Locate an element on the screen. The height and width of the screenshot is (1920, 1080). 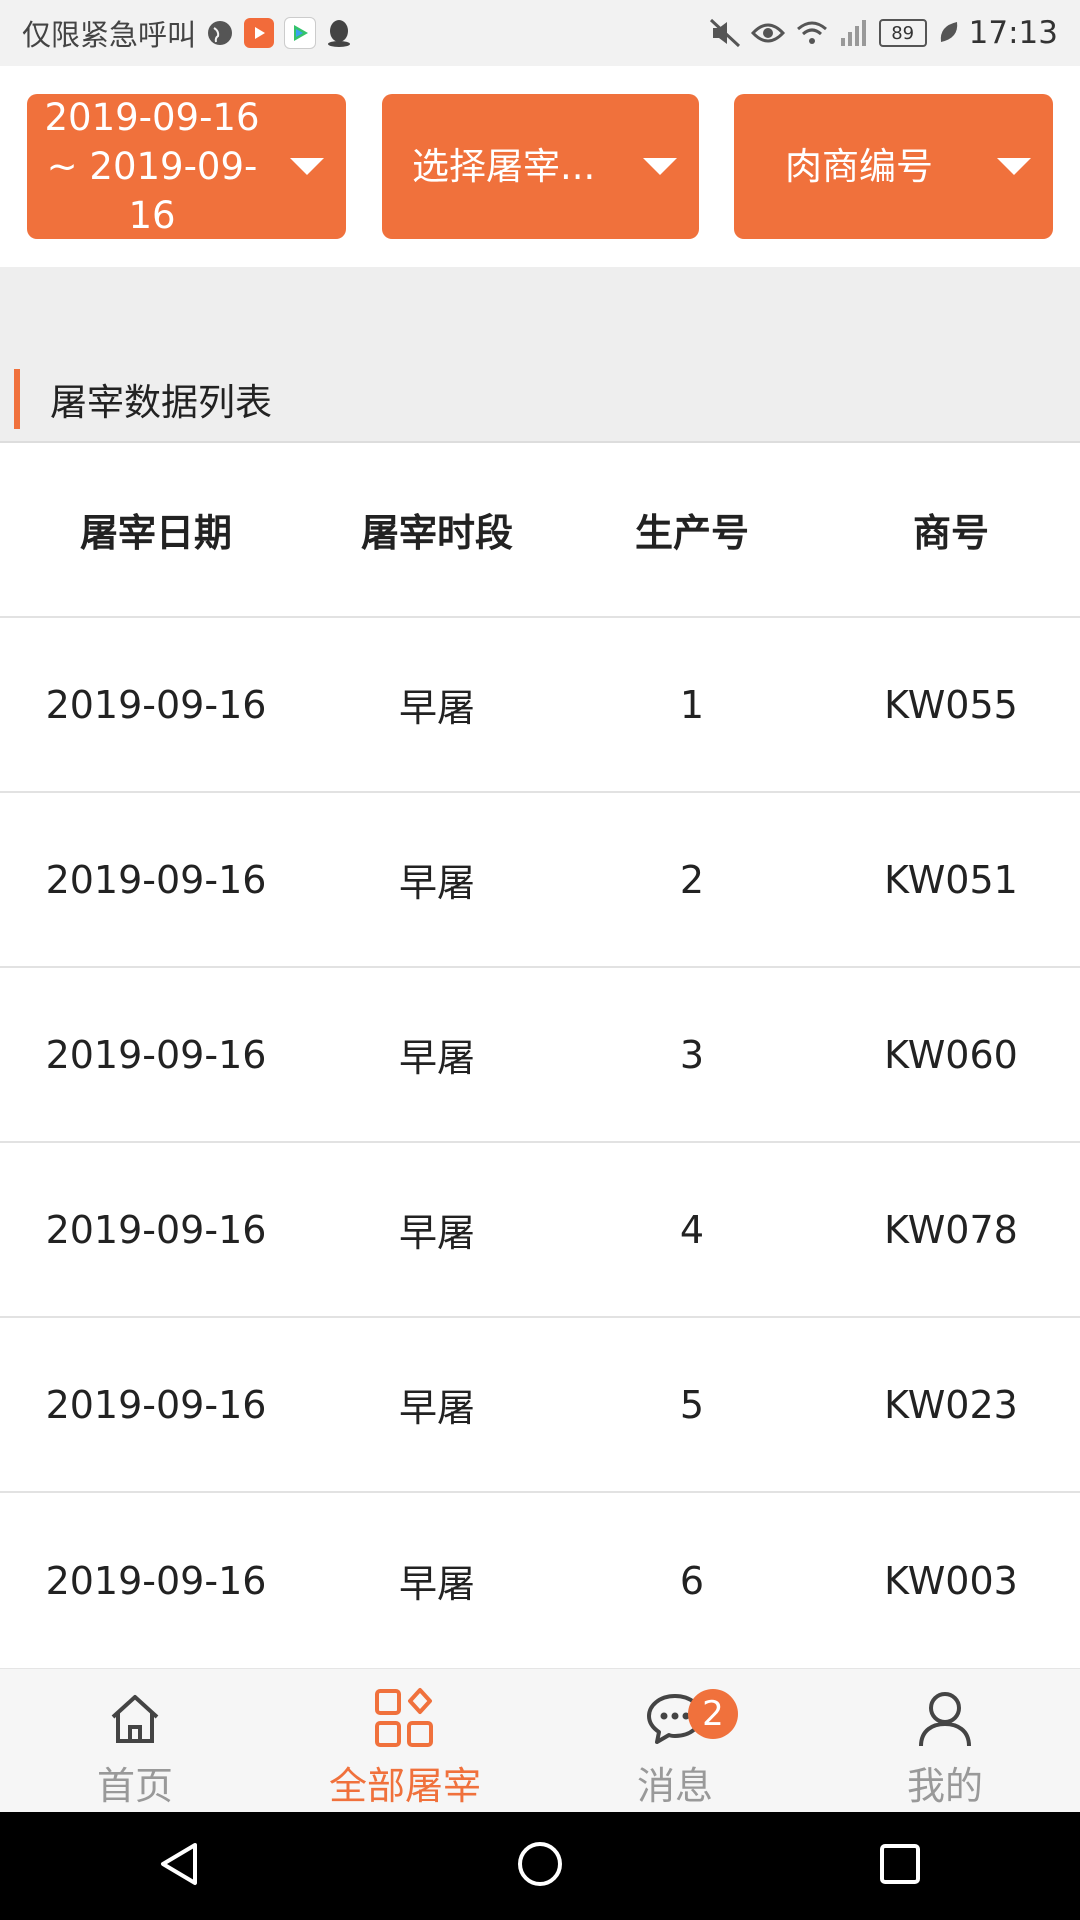
section-header: 屠宰数据列表 is located at coordinates (540, 400).